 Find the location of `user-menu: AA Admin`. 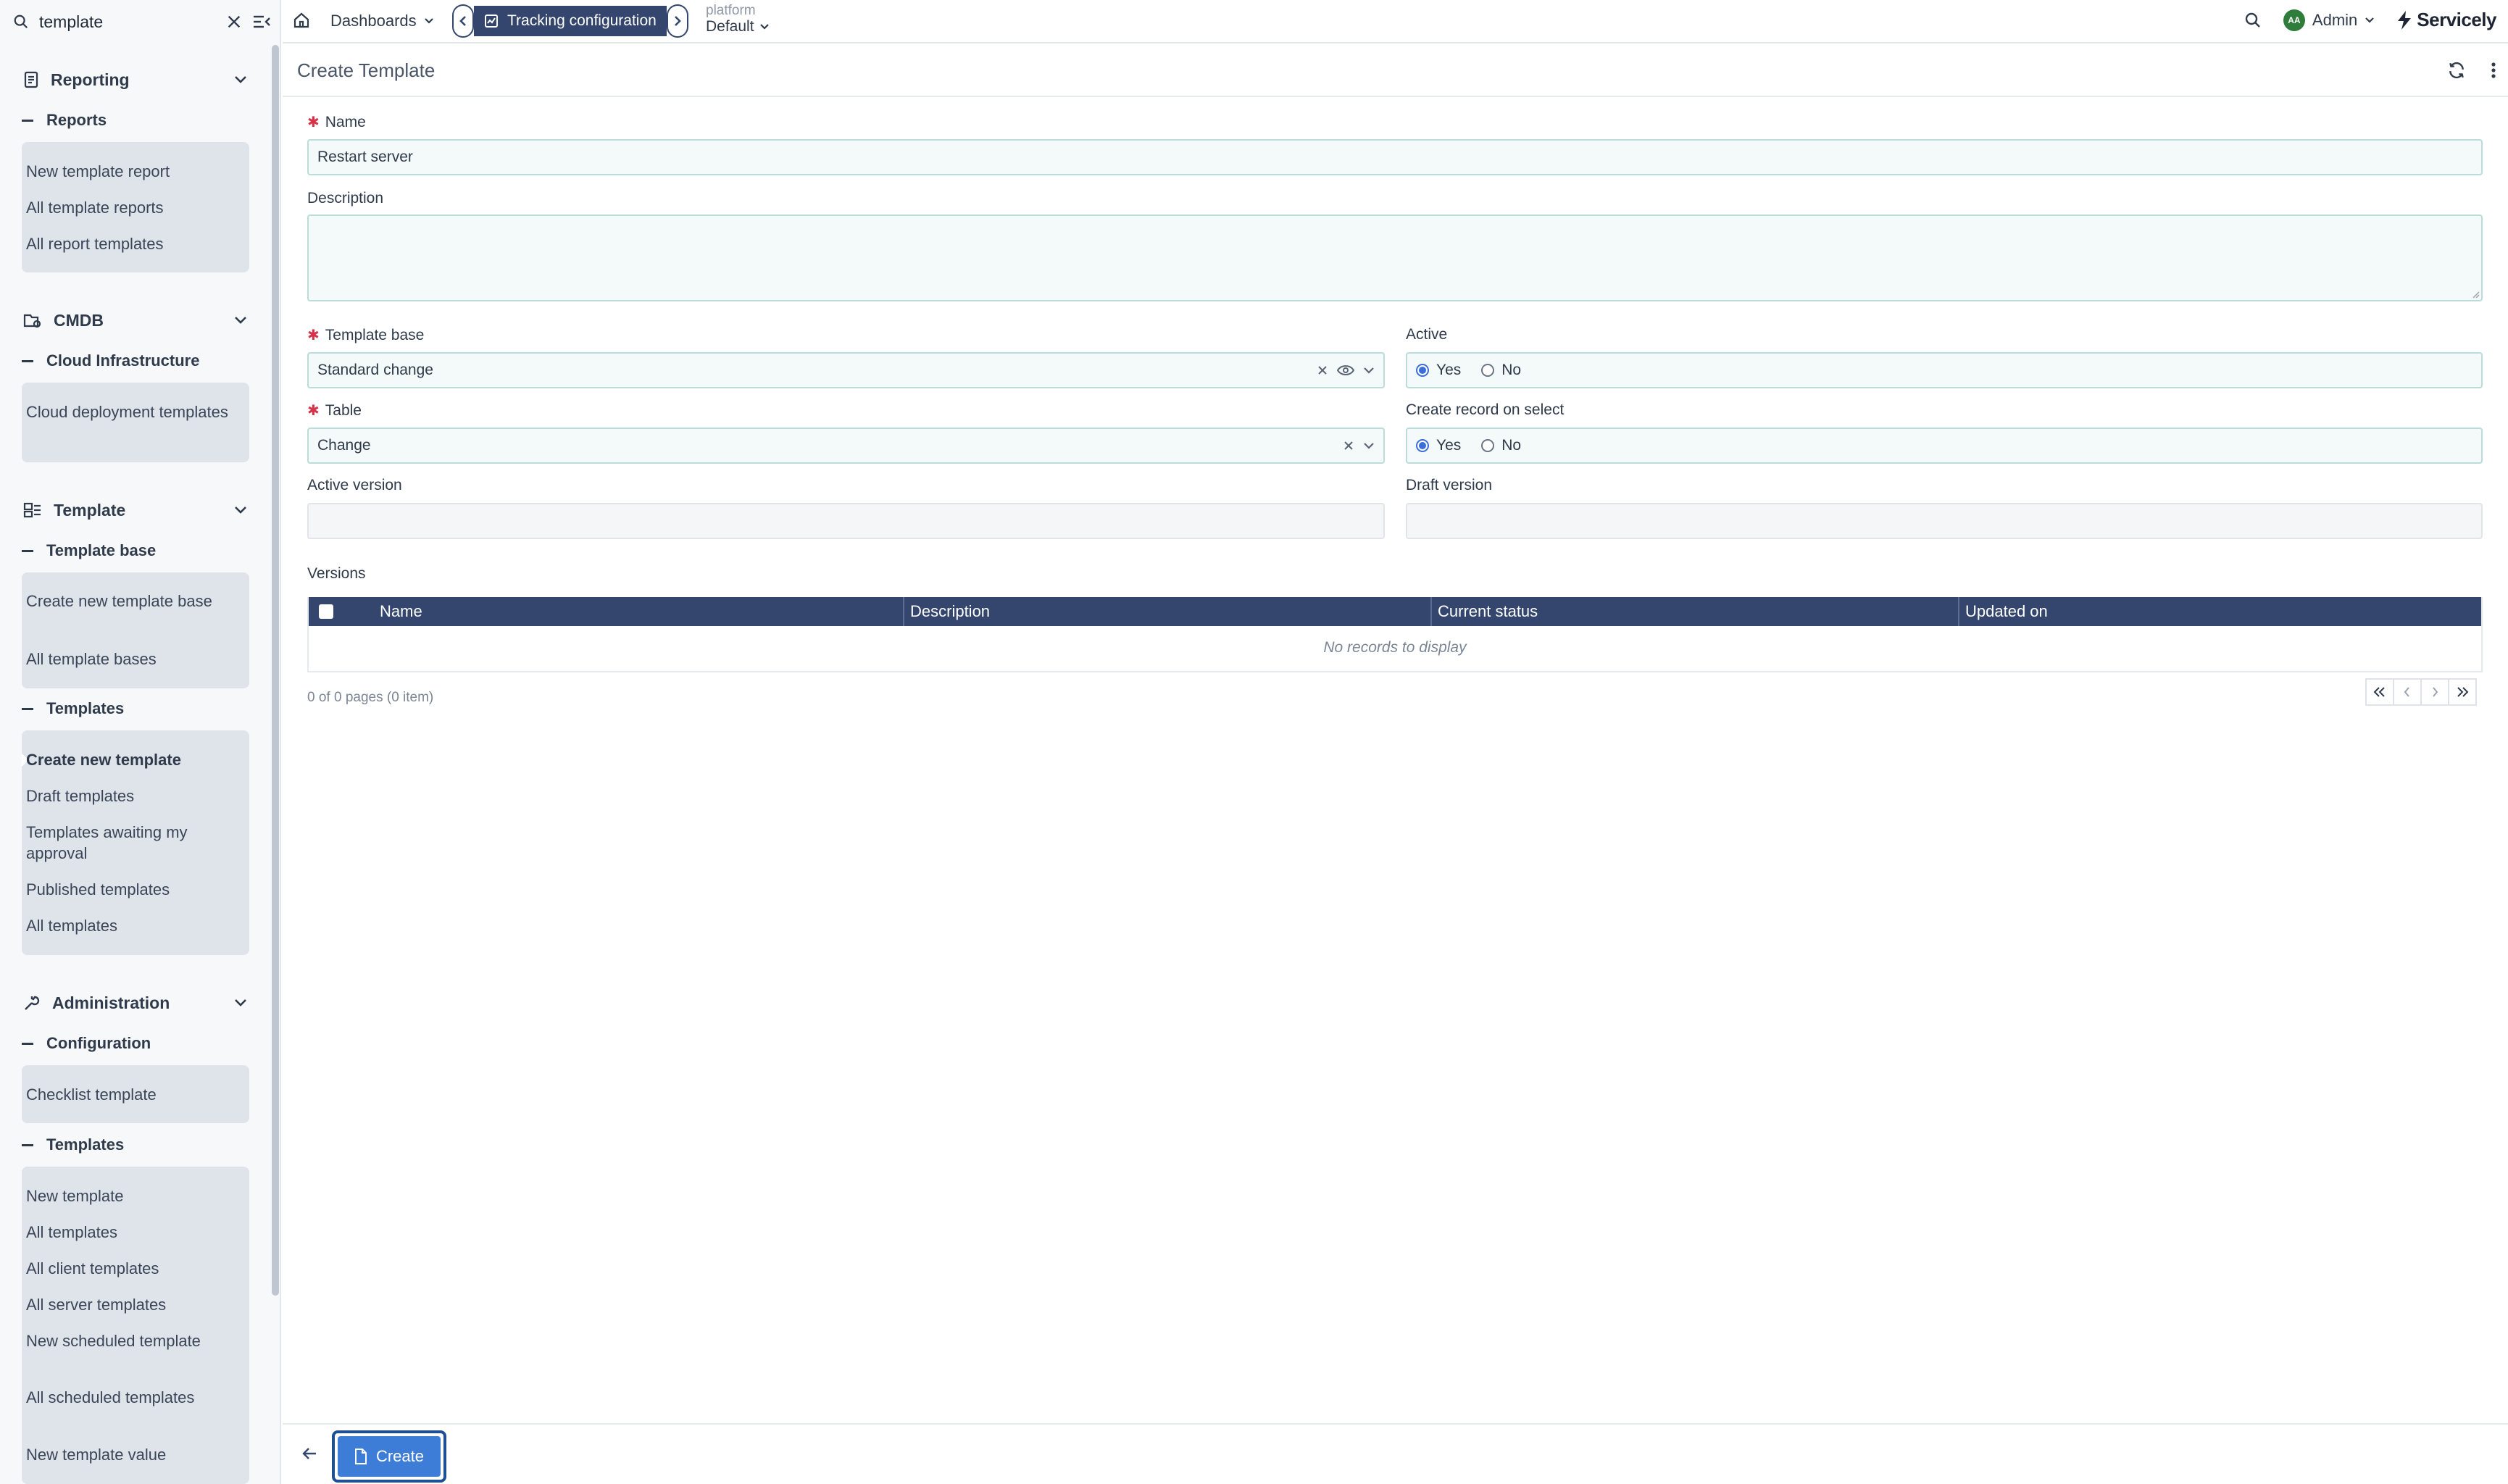

user-menu: AA Admin is located at coordinates (2329, 20).